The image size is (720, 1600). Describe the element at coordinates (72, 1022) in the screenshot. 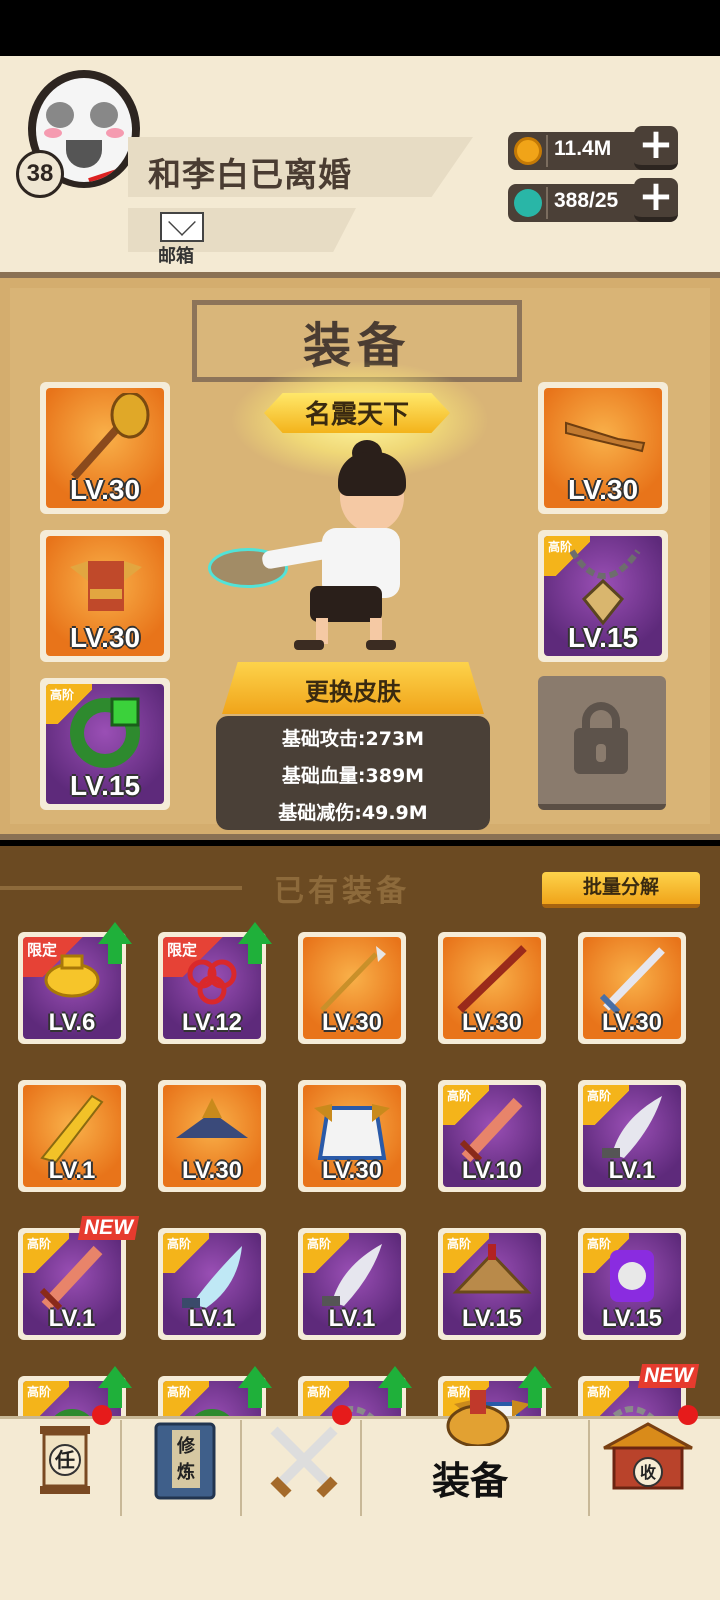

I see `item-level: LV.6` at that location.